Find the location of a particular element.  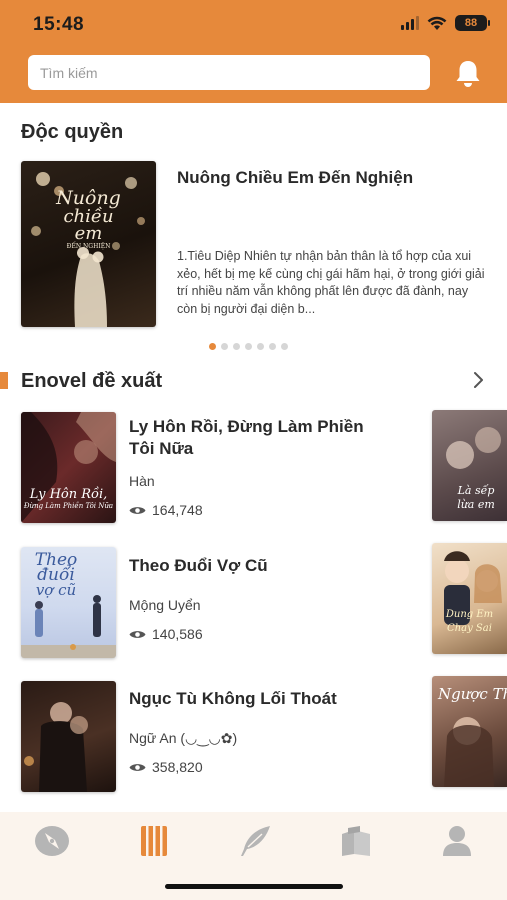

tab-discover is located at coordinates (52, 841).